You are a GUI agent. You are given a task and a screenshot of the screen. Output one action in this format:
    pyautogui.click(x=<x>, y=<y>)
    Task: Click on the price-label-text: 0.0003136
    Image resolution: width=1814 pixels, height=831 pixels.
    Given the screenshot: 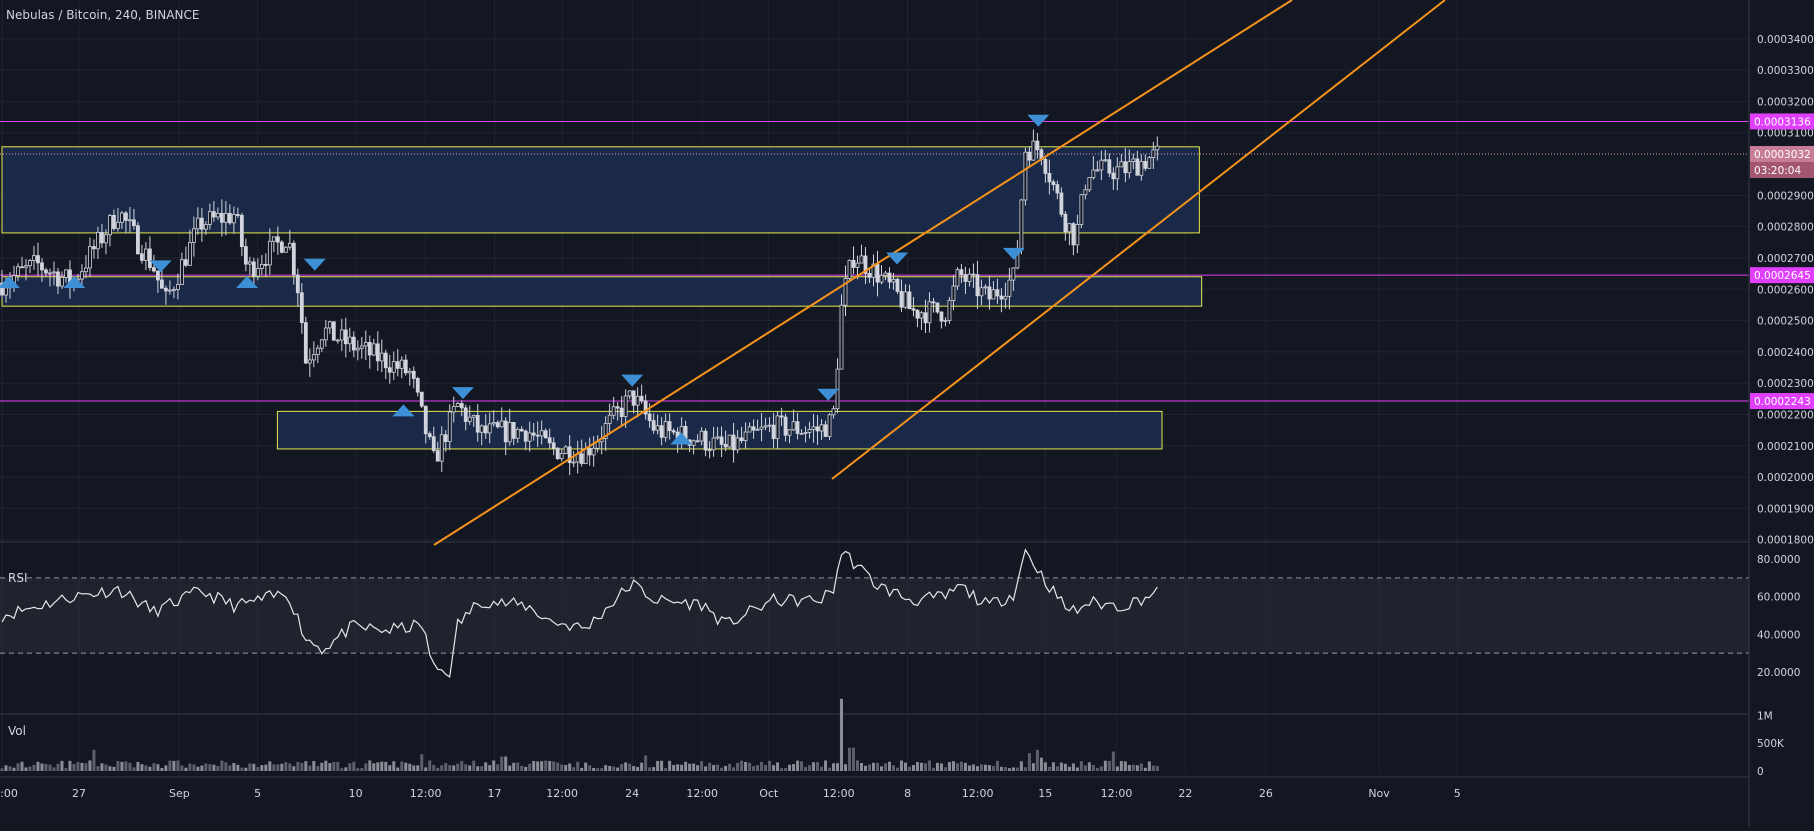 What is the action you would take?
    pyautogui.click(x=1782, y=122)
    